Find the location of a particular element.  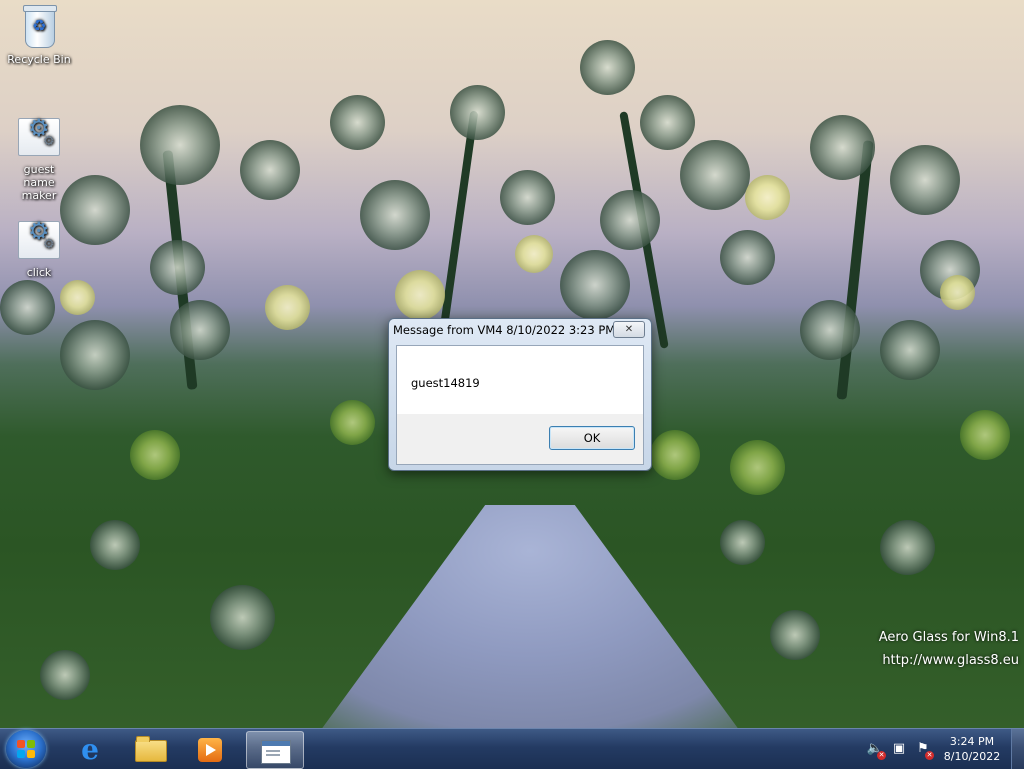

start-button is located at coordinates (26, 749).